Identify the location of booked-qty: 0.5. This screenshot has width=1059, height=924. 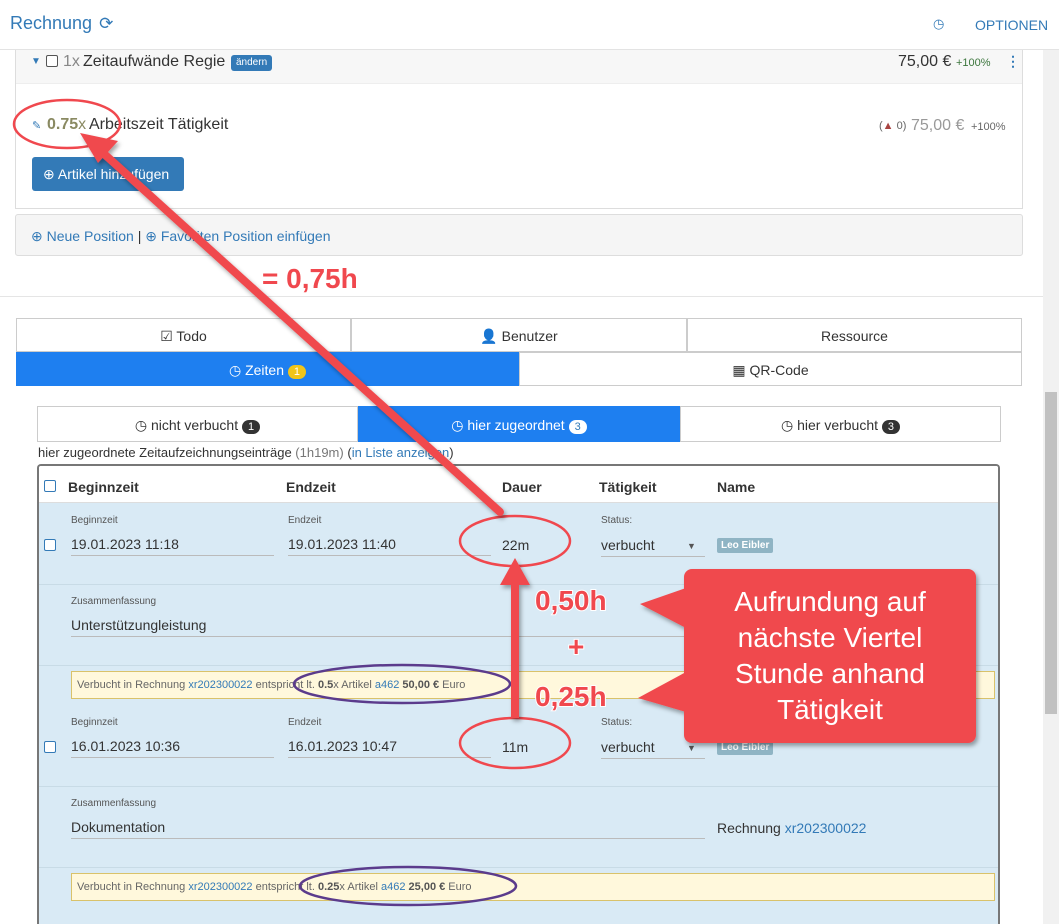
(325, 685).